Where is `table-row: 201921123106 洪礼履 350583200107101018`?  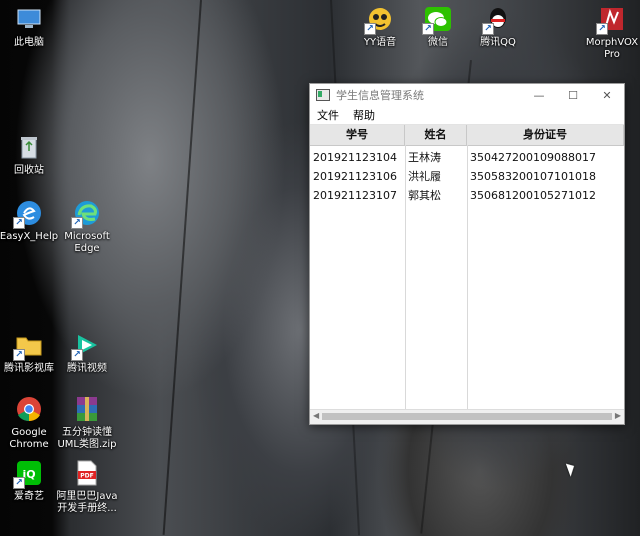 table-row: 201921123106 洪礼履 350583200107101018 is located at coordinates (467, 176).